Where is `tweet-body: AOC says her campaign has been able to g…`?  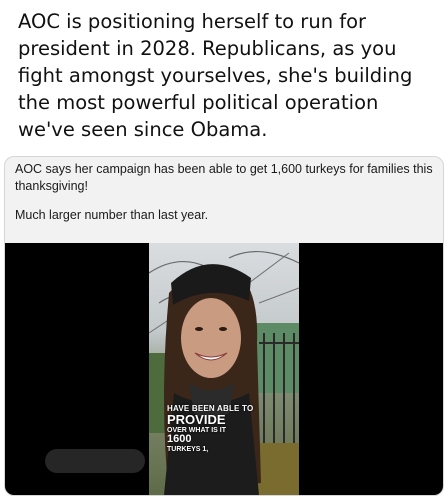 tweet-body: AOC says her campaign has been able to g… is located at coordinates (225, 198).